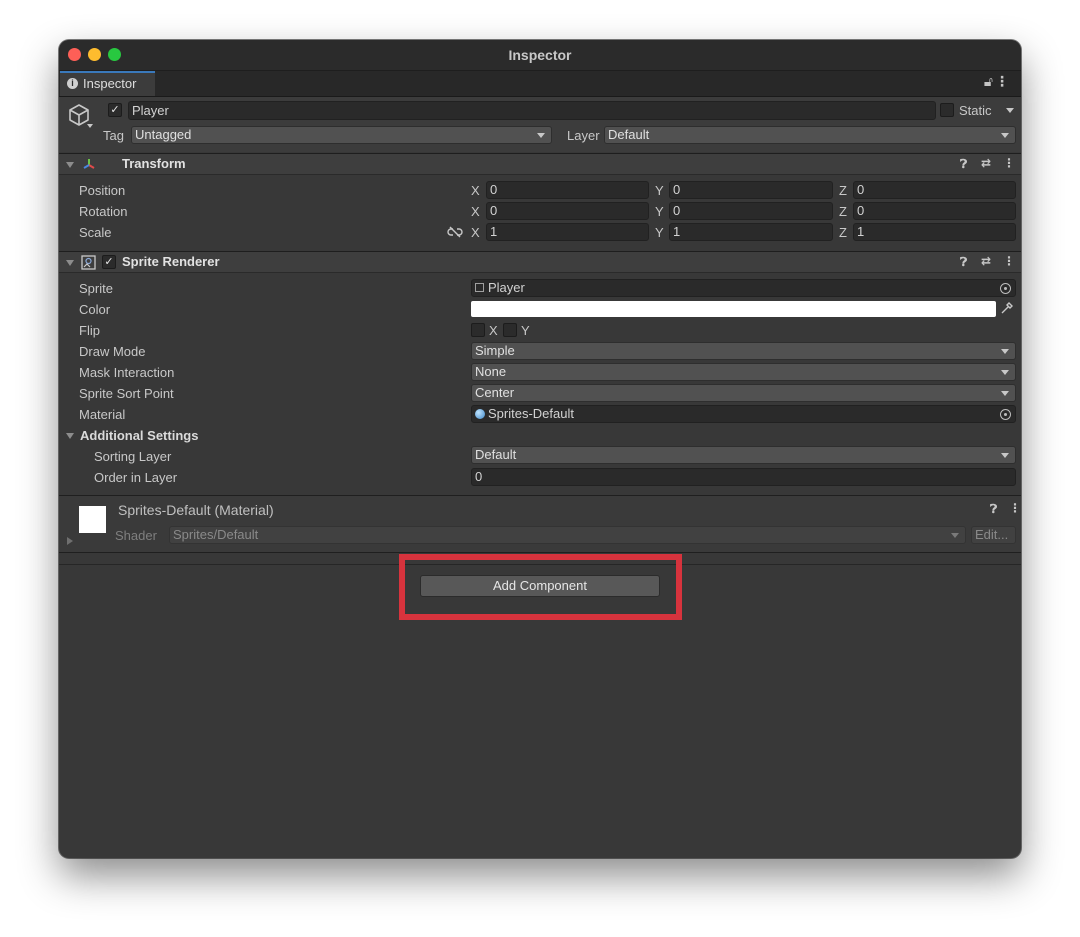  What do you see at coordinates (810, 135) in the screenshot?
I see `layer-dropdown: Default` at bounding box center [810, 135].